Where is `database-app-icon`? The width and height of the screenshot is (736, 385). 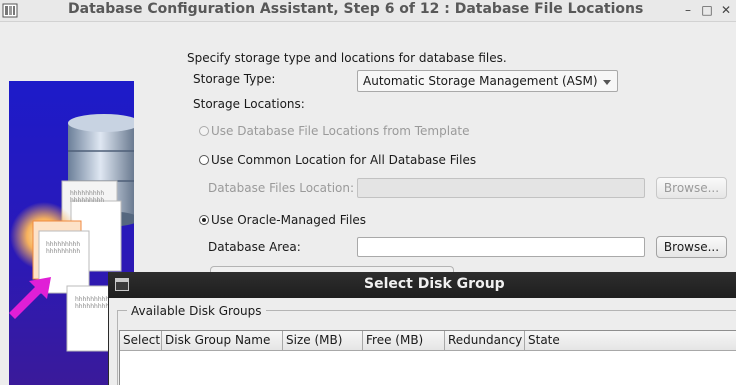 database-app-icon is located at coordinates (10, 10).